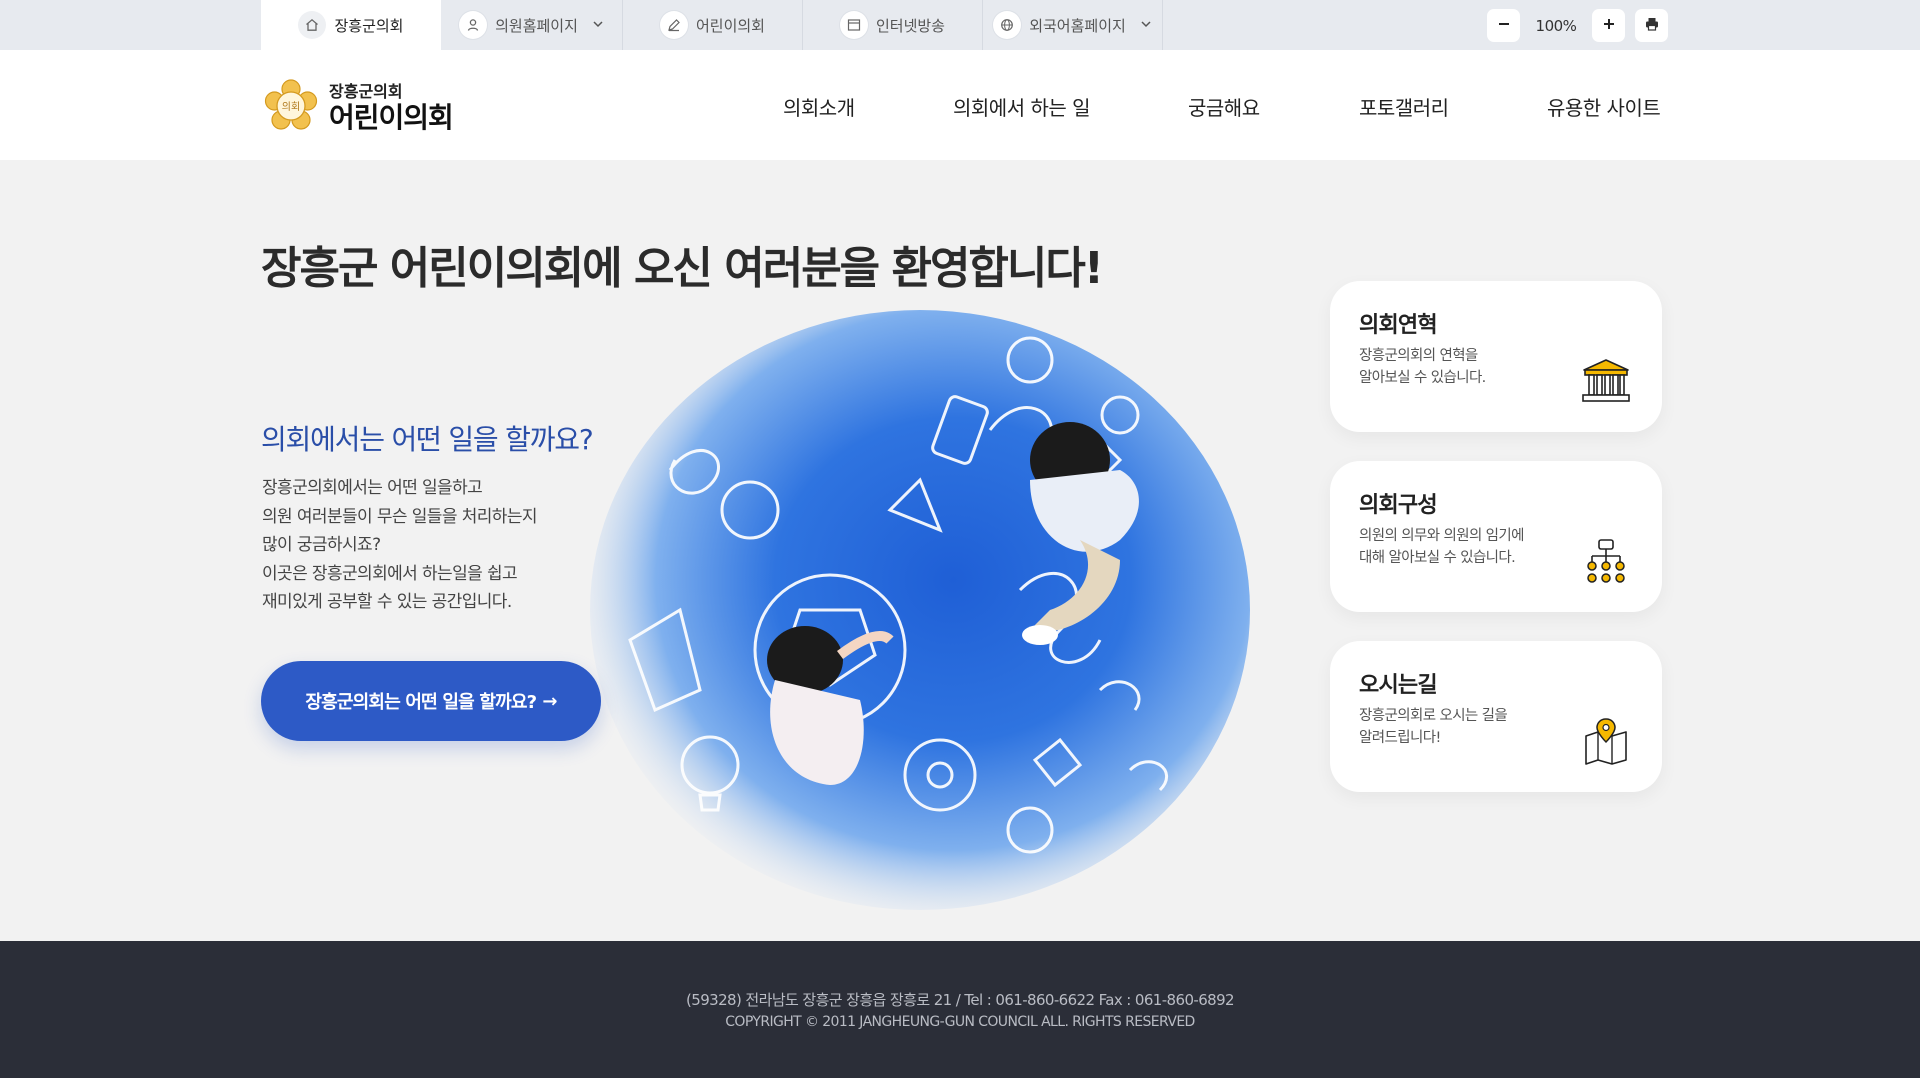 This screenshot has height=1078, width=1920. I want to click on tab-label: 어린이의회, so click(730, 25).